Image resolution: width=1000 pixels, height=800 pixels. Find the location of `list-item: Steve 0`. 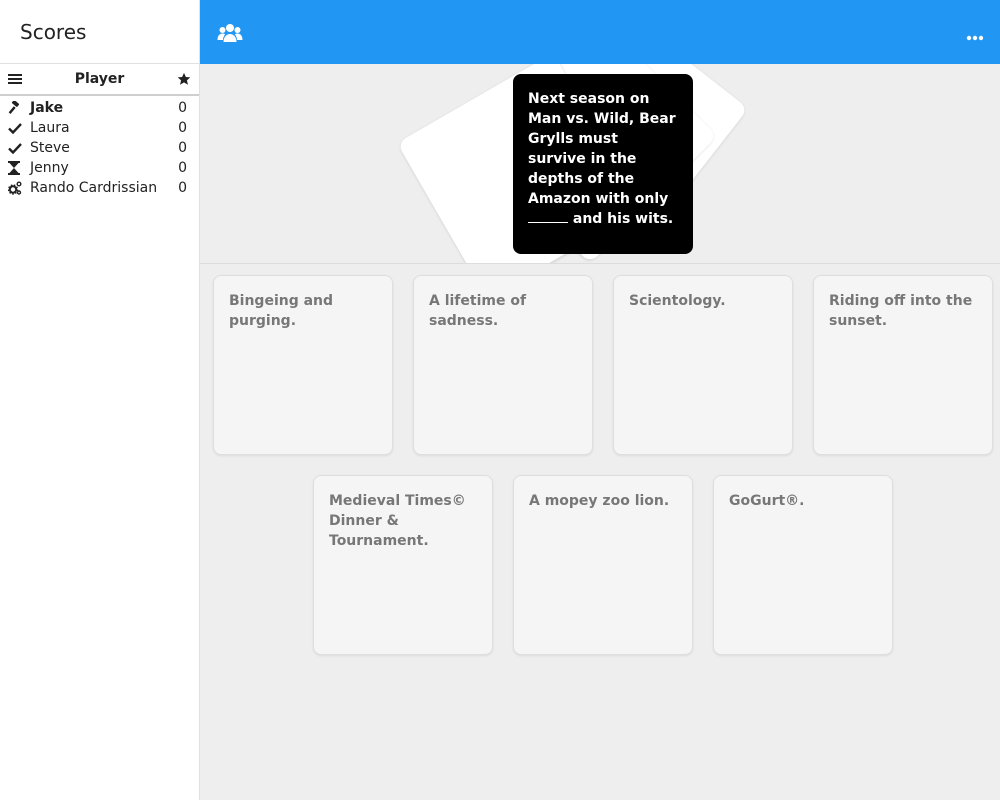

list-item: Steve 0 is located at coordinates (99, 148).